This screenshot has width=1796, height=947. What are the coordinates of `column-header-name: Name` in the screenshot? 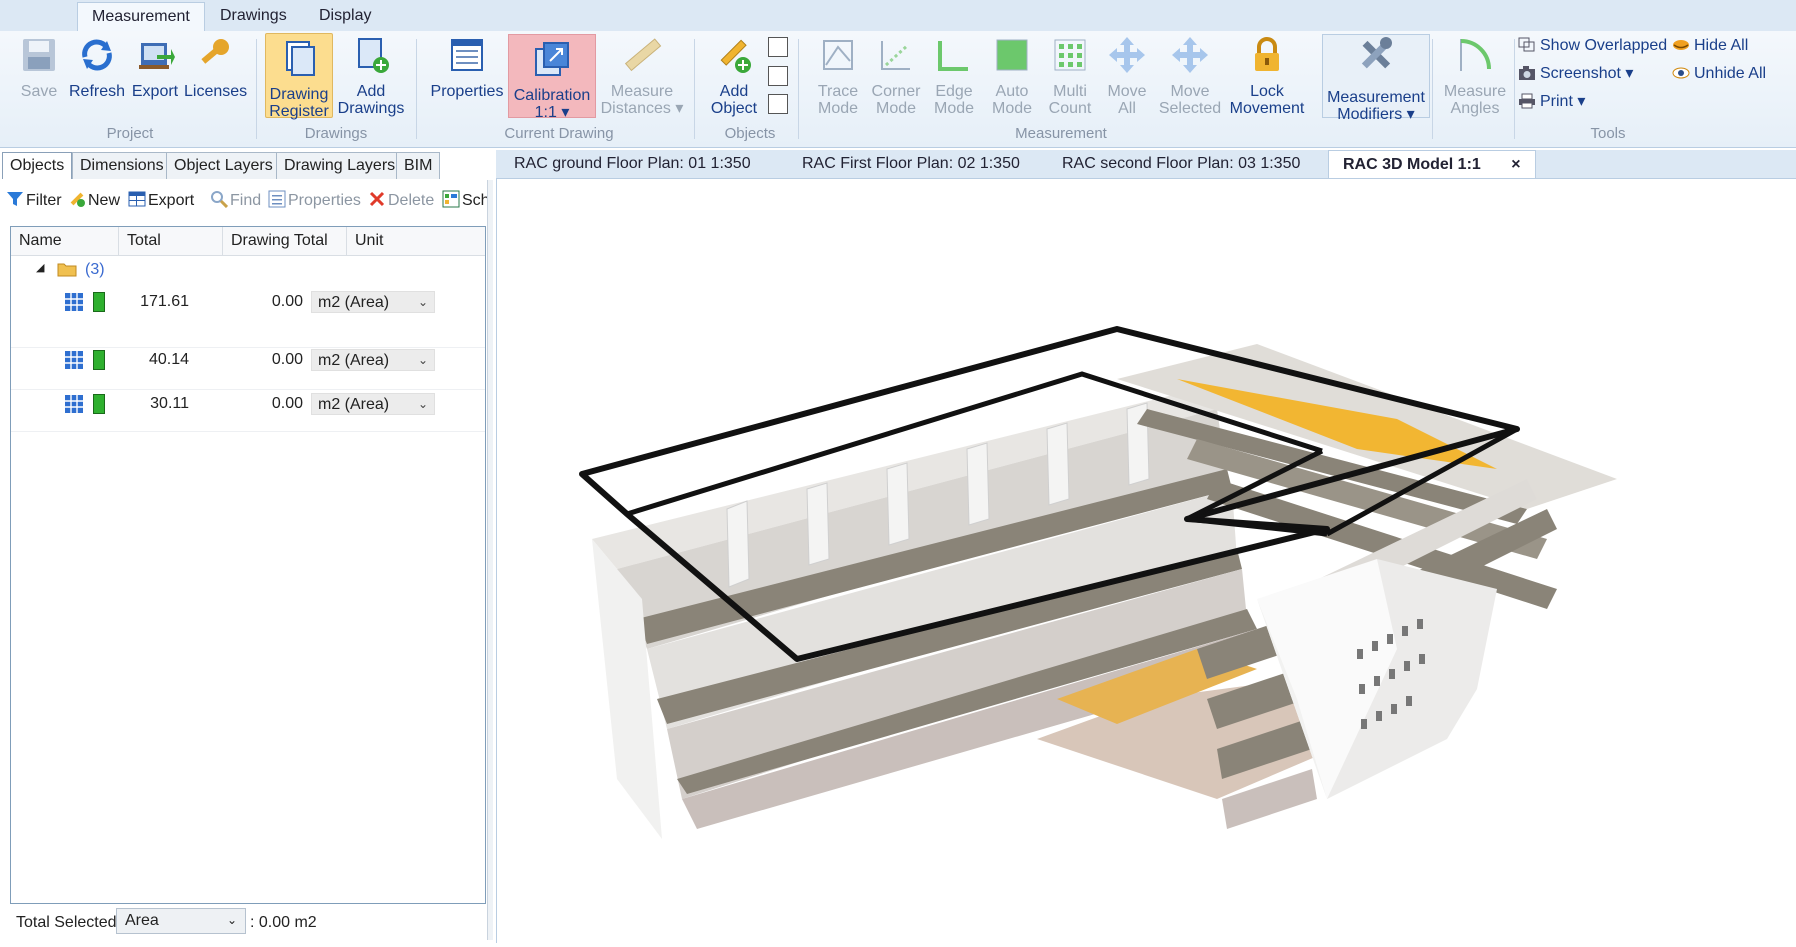 It's located at (65, 241).